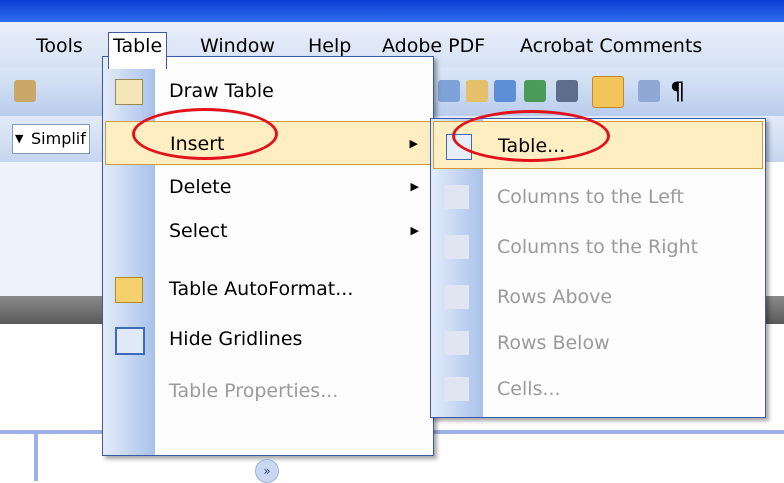 Image resolution: width=784 pixels, height=483 pixels. Describe the element at coordinates (268, 187) in the screenshot. I see `menu-item-delete: Delete ▶` at that location.